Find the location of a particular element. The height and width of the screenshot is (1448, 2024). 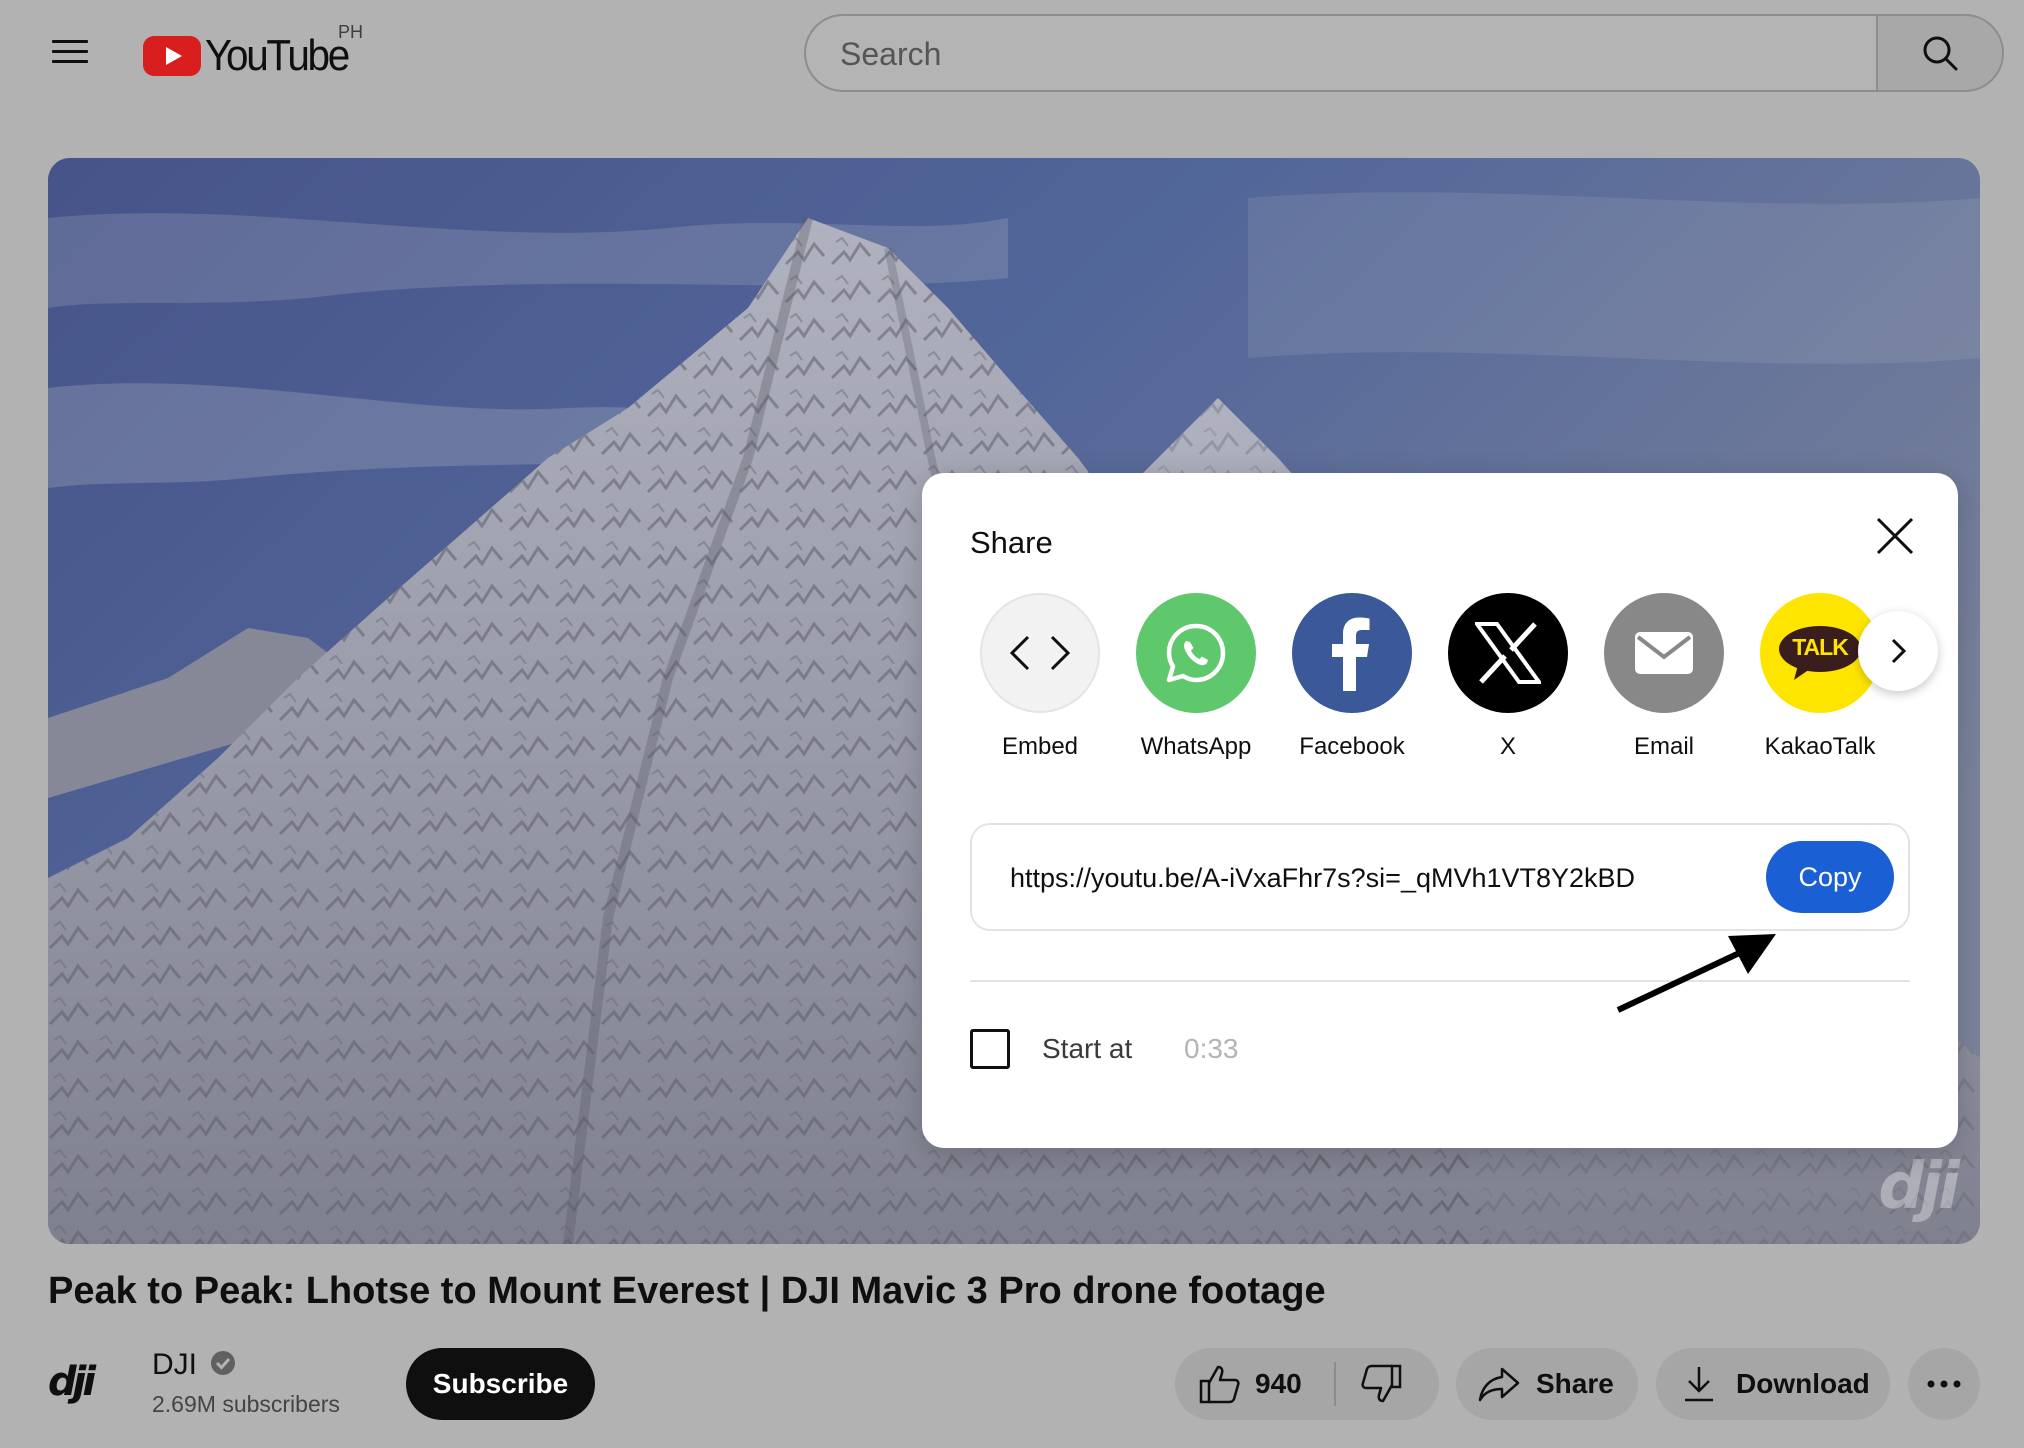

share-url-box: Copy is located at coordinates (1440, 877).